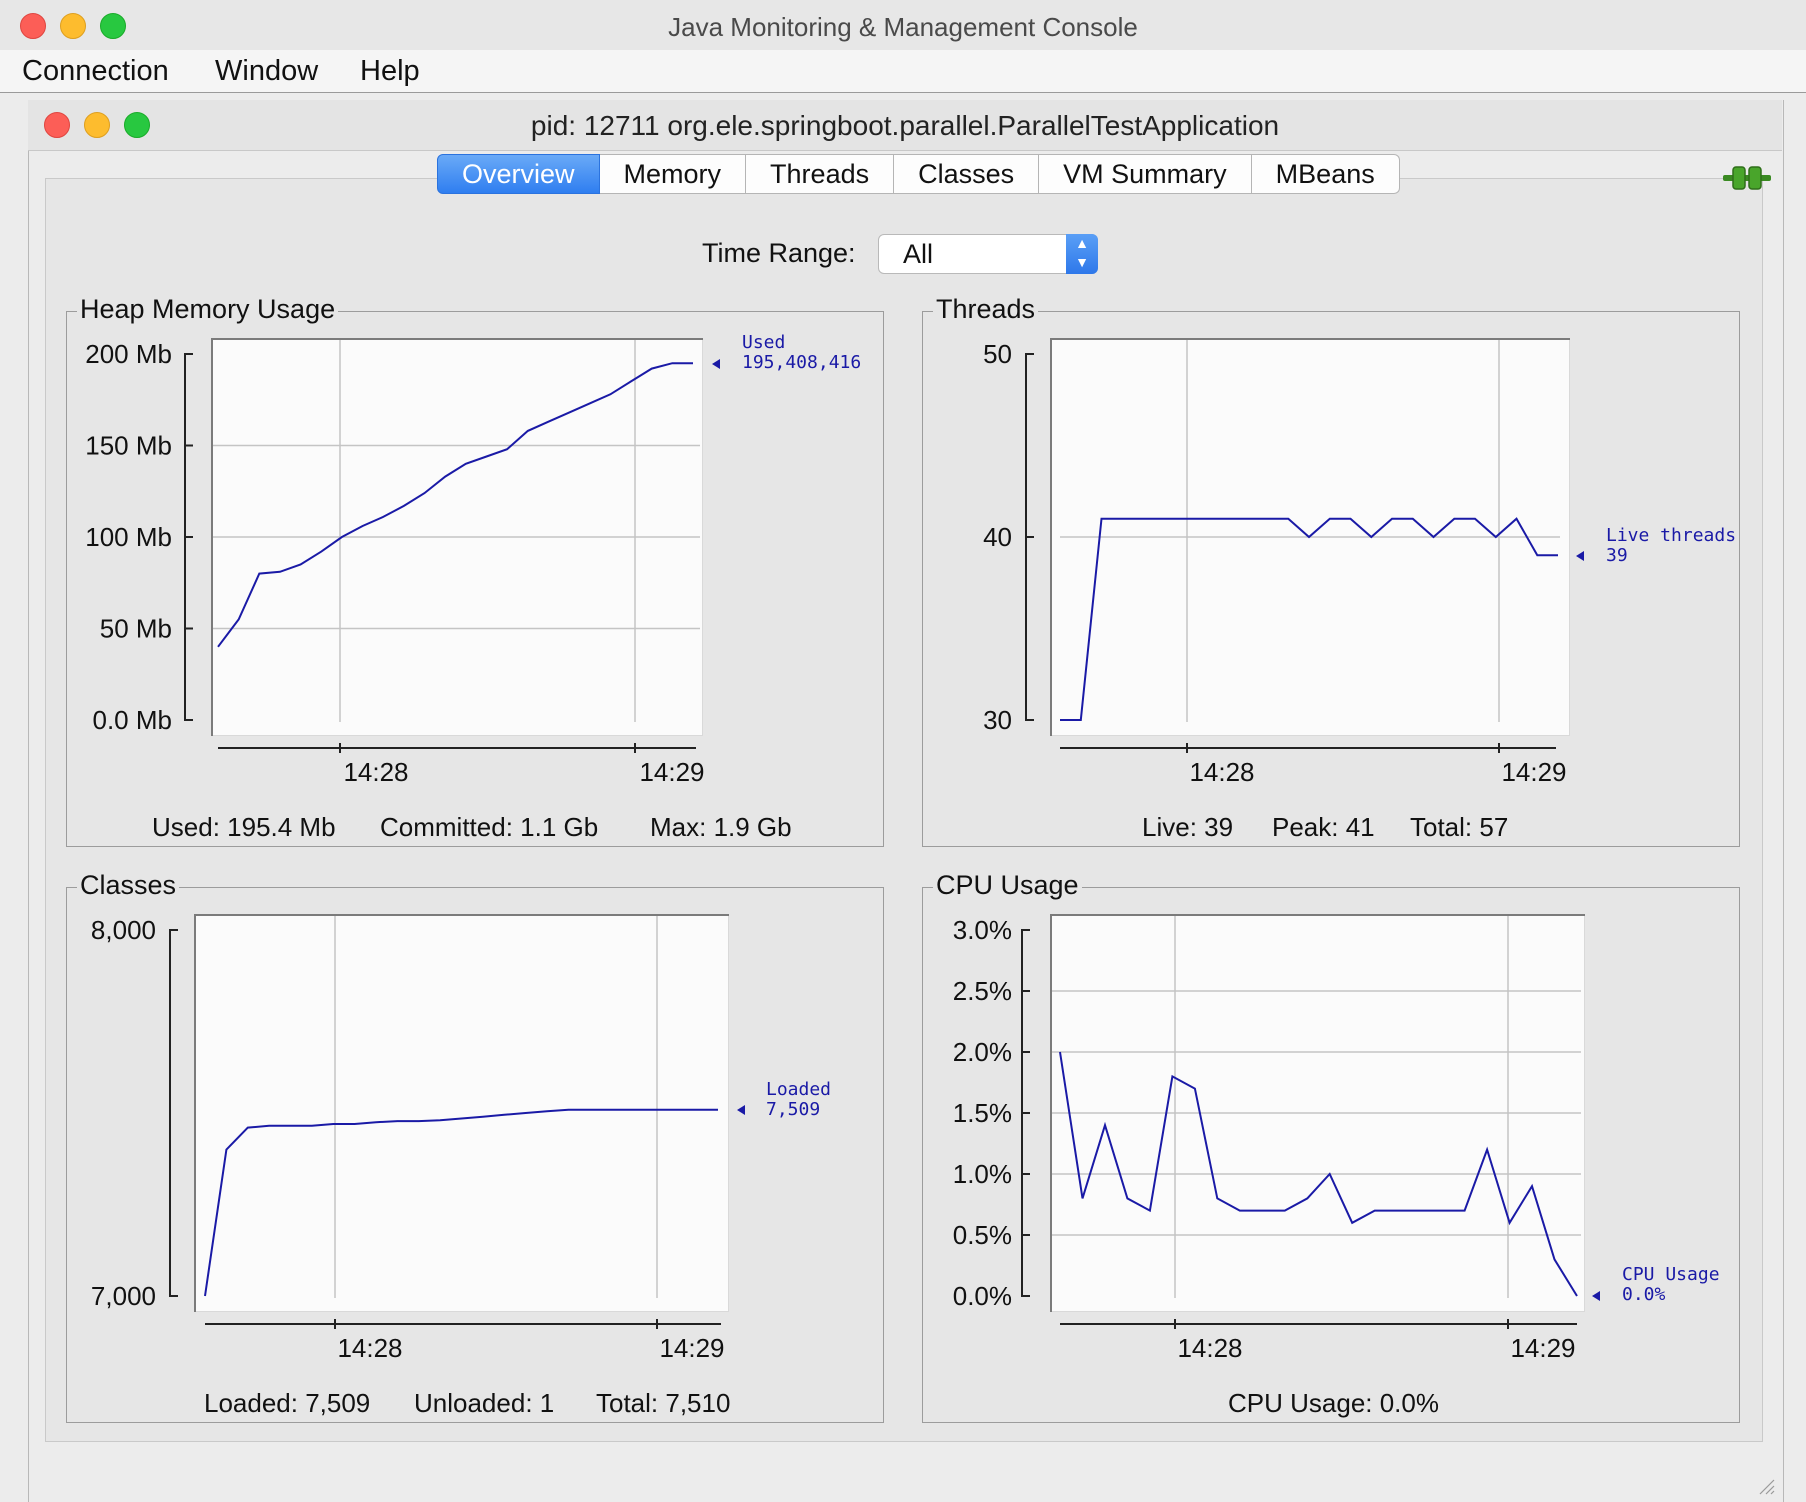 This screenshot has height=1502, width=1806. I want to click on threads-x-tick-label: 14:29, so click(1533, 772).